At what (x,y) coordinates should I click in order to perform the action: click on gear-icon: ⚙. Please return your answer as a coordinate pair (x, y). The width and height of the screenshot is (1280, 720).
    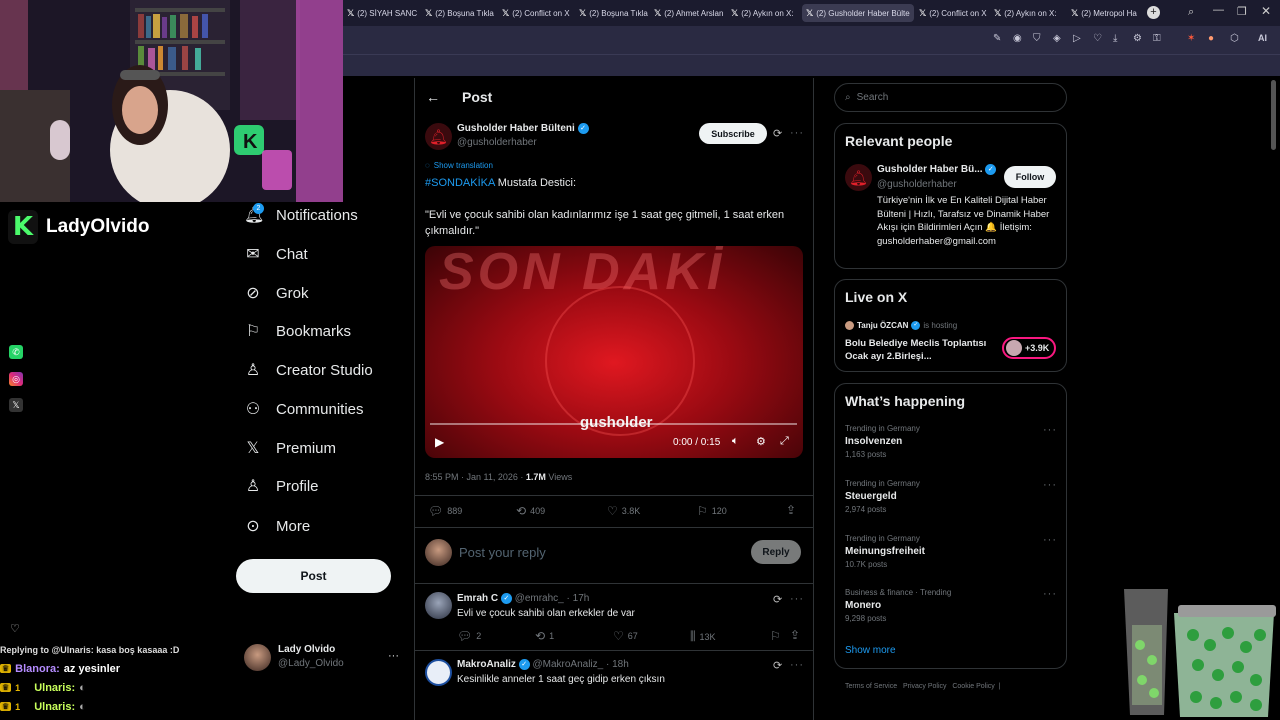
    Looking at the image, I should click on (1137, 38).